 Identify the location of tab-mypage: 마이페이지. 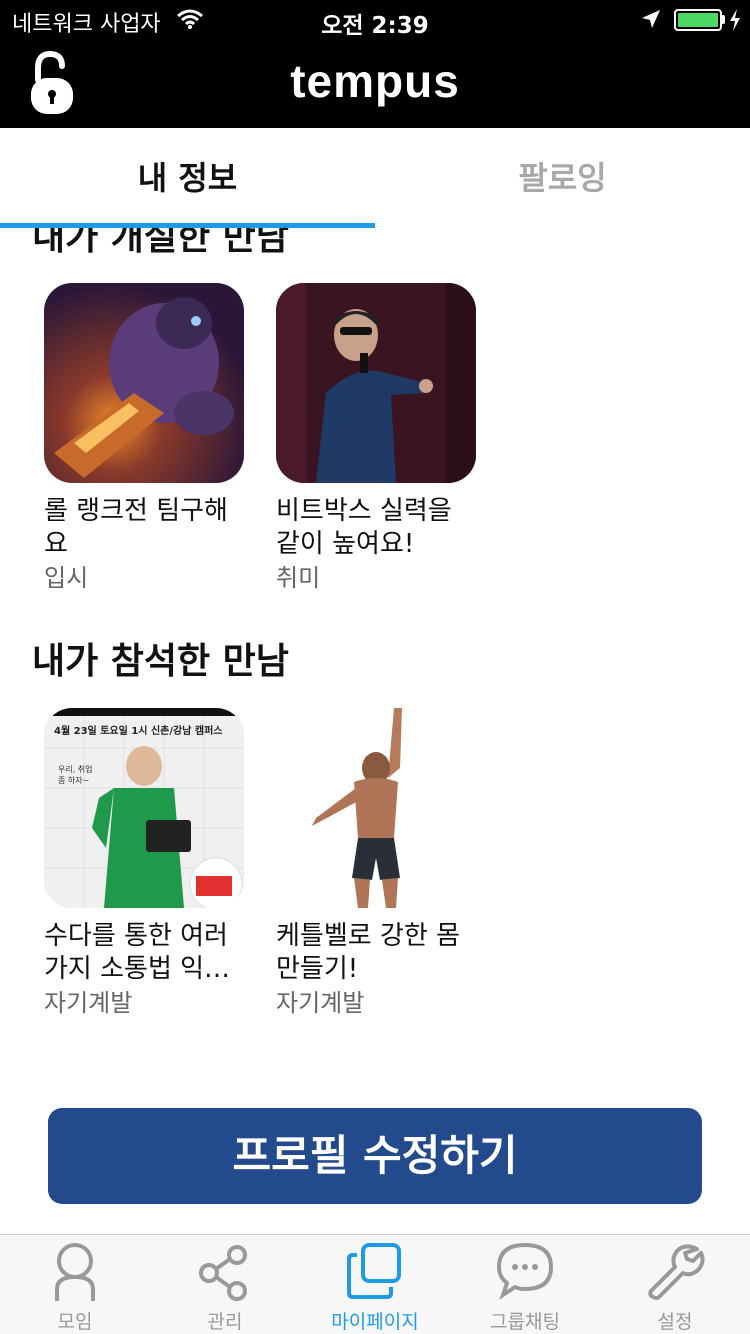
(375, 1284).